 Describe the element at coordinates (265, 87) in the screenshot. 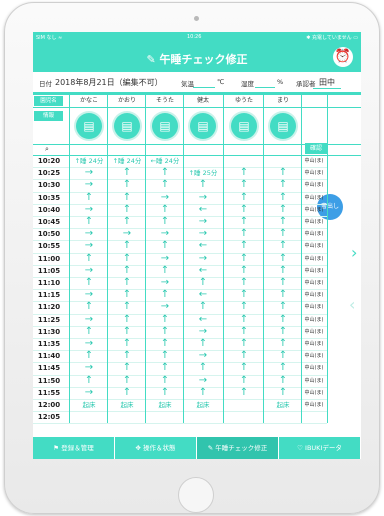

I see `humidity-input` at that location.